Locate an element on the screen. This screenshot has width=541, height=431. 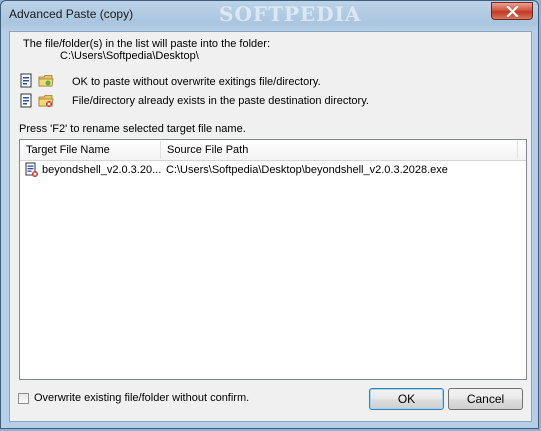
close-icon is located at coordinates (512, 11).